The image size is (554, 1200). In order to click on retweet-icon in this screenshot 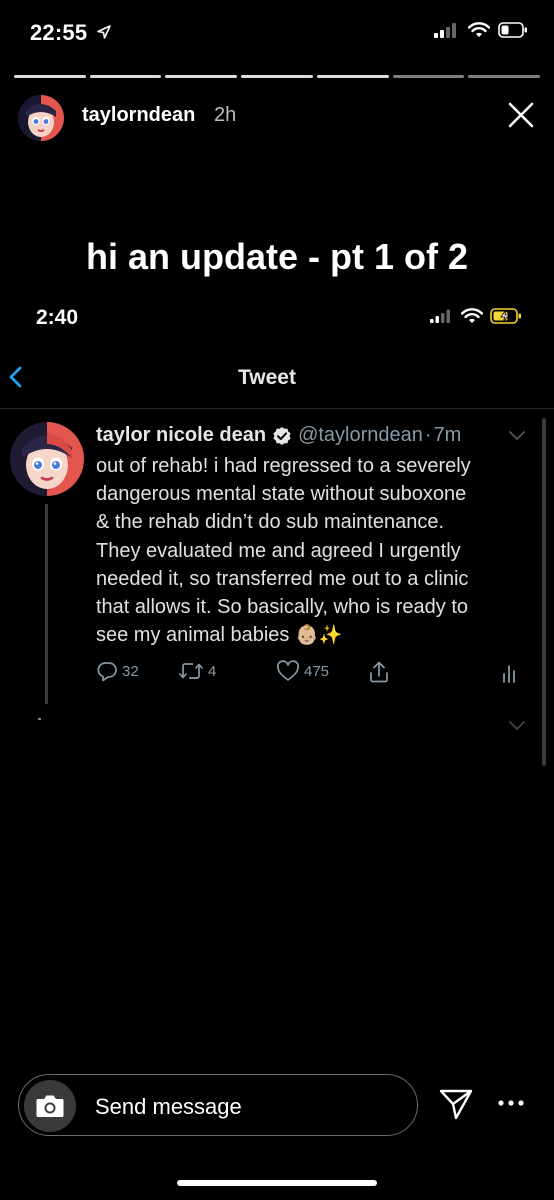, I will do `click(191, 671)`.